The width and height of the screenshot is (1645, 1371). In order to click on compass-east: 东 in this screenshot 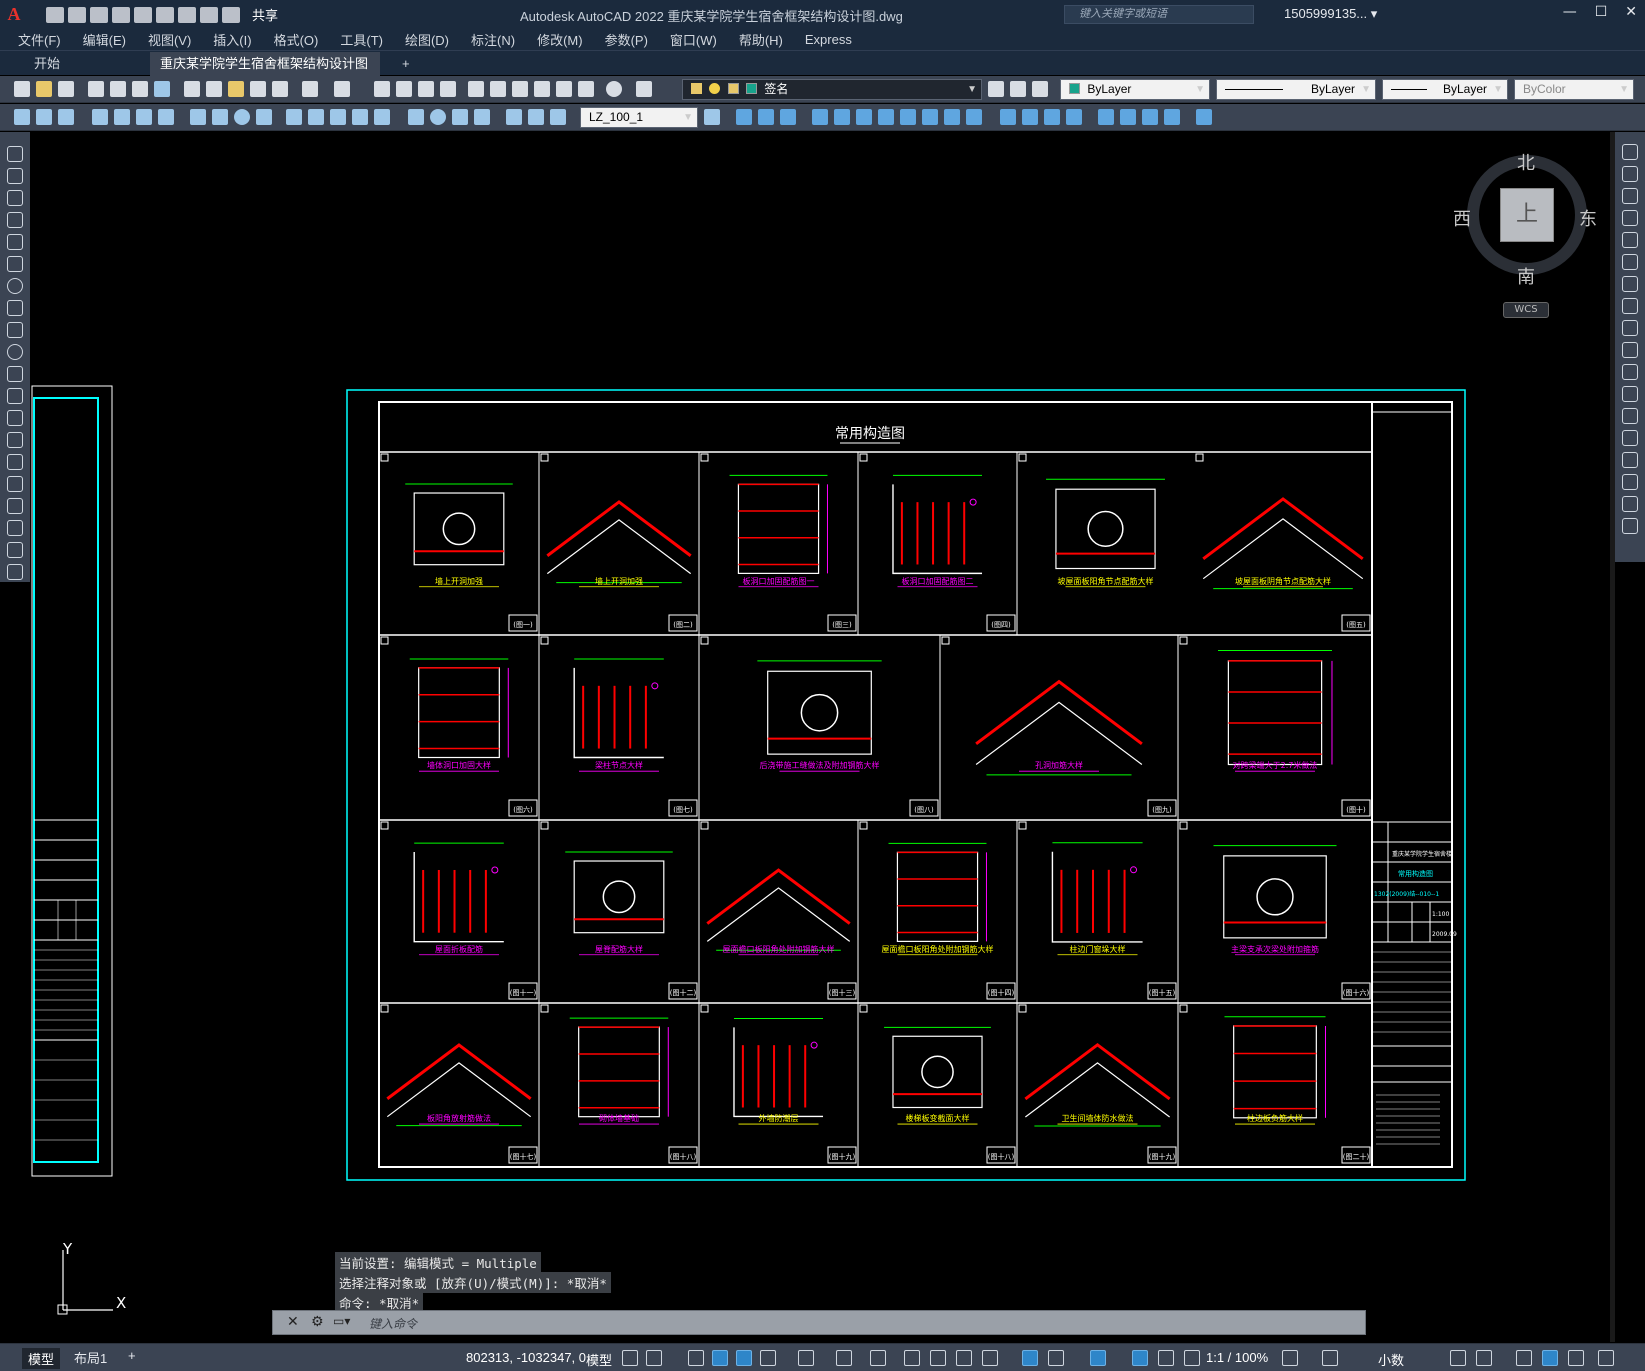, I will do `click(1588, 218)`.